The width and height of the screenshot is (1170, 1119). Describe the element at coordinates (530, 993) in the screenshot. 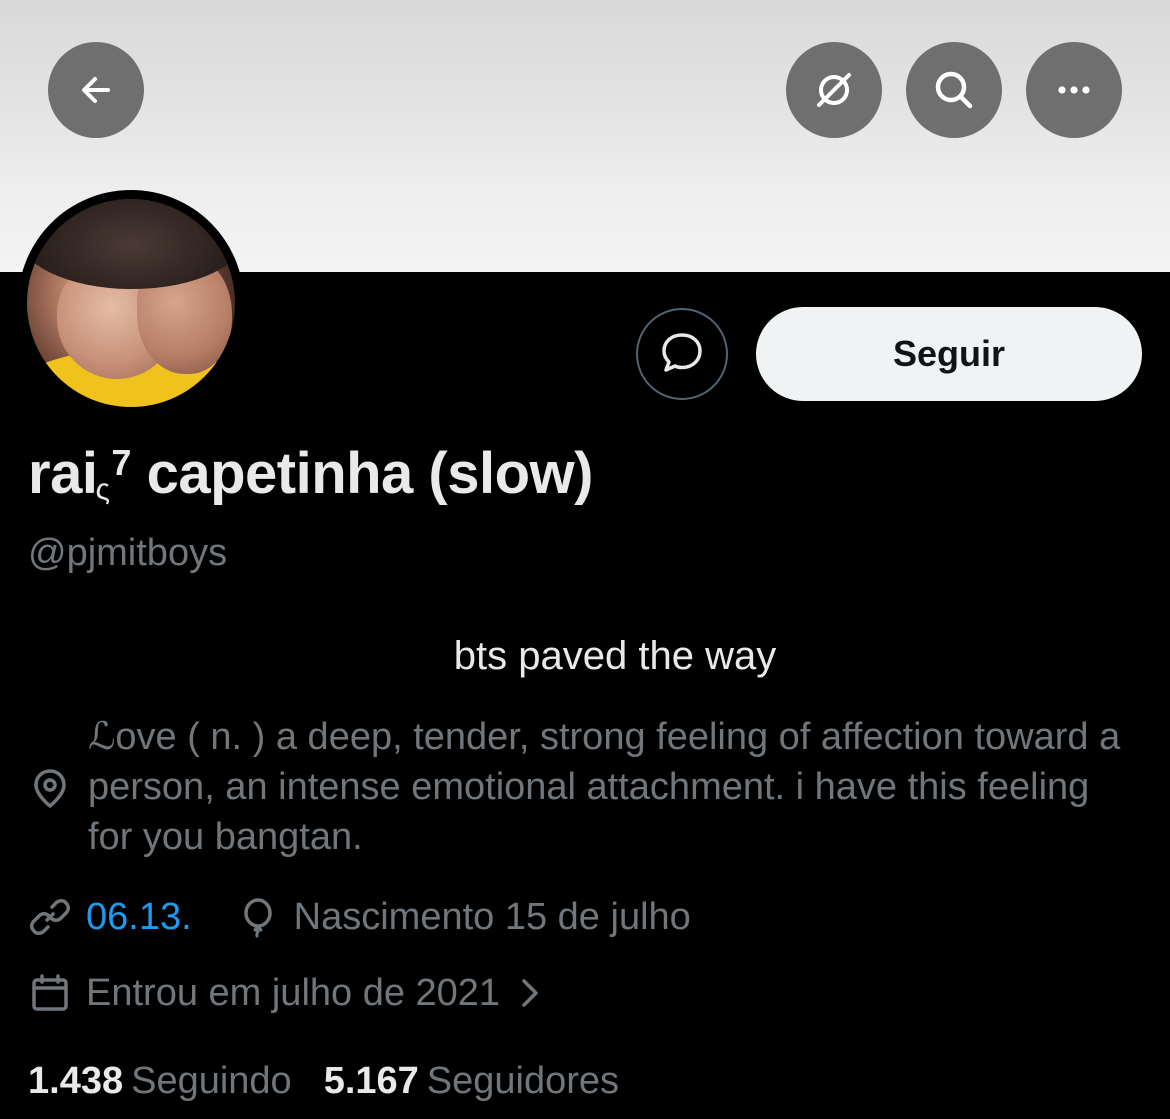

I see `chevron-right-icon` at that location.